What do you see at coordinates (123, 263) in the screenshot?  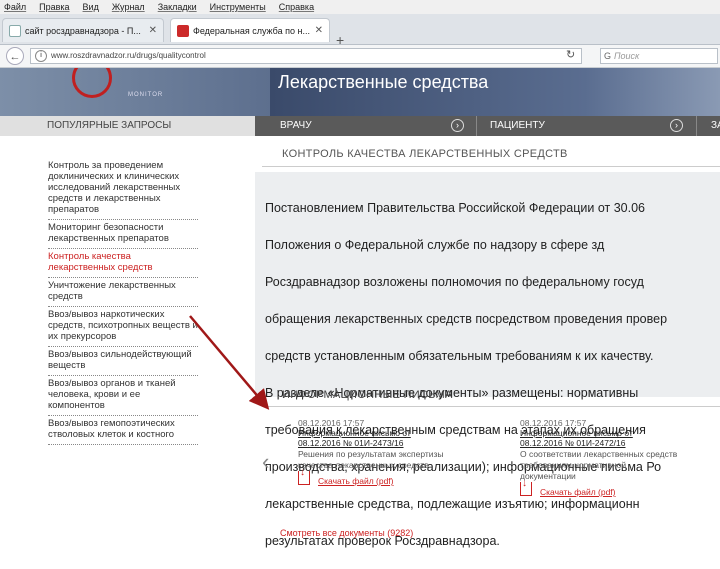 I see `sidebar-item-quality-control: Контроль качества лекарственных средств` at bounding box center [123, 263].